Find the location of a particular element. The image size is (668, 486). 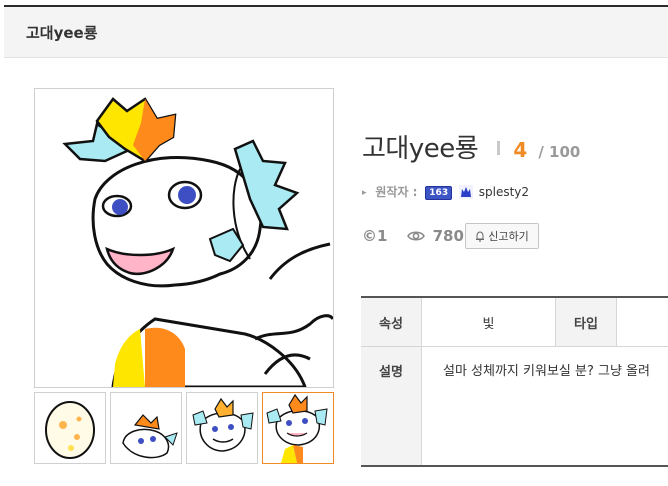

author-row: ▸ 원작자 : 163 splesty2 is located at coordinates (445, 191).